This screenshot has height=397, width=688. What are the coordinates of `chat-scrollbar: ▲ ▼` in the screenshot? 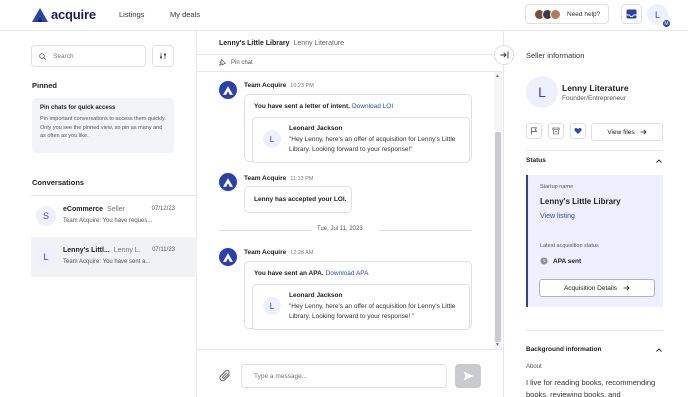 It's located at (498, 210).